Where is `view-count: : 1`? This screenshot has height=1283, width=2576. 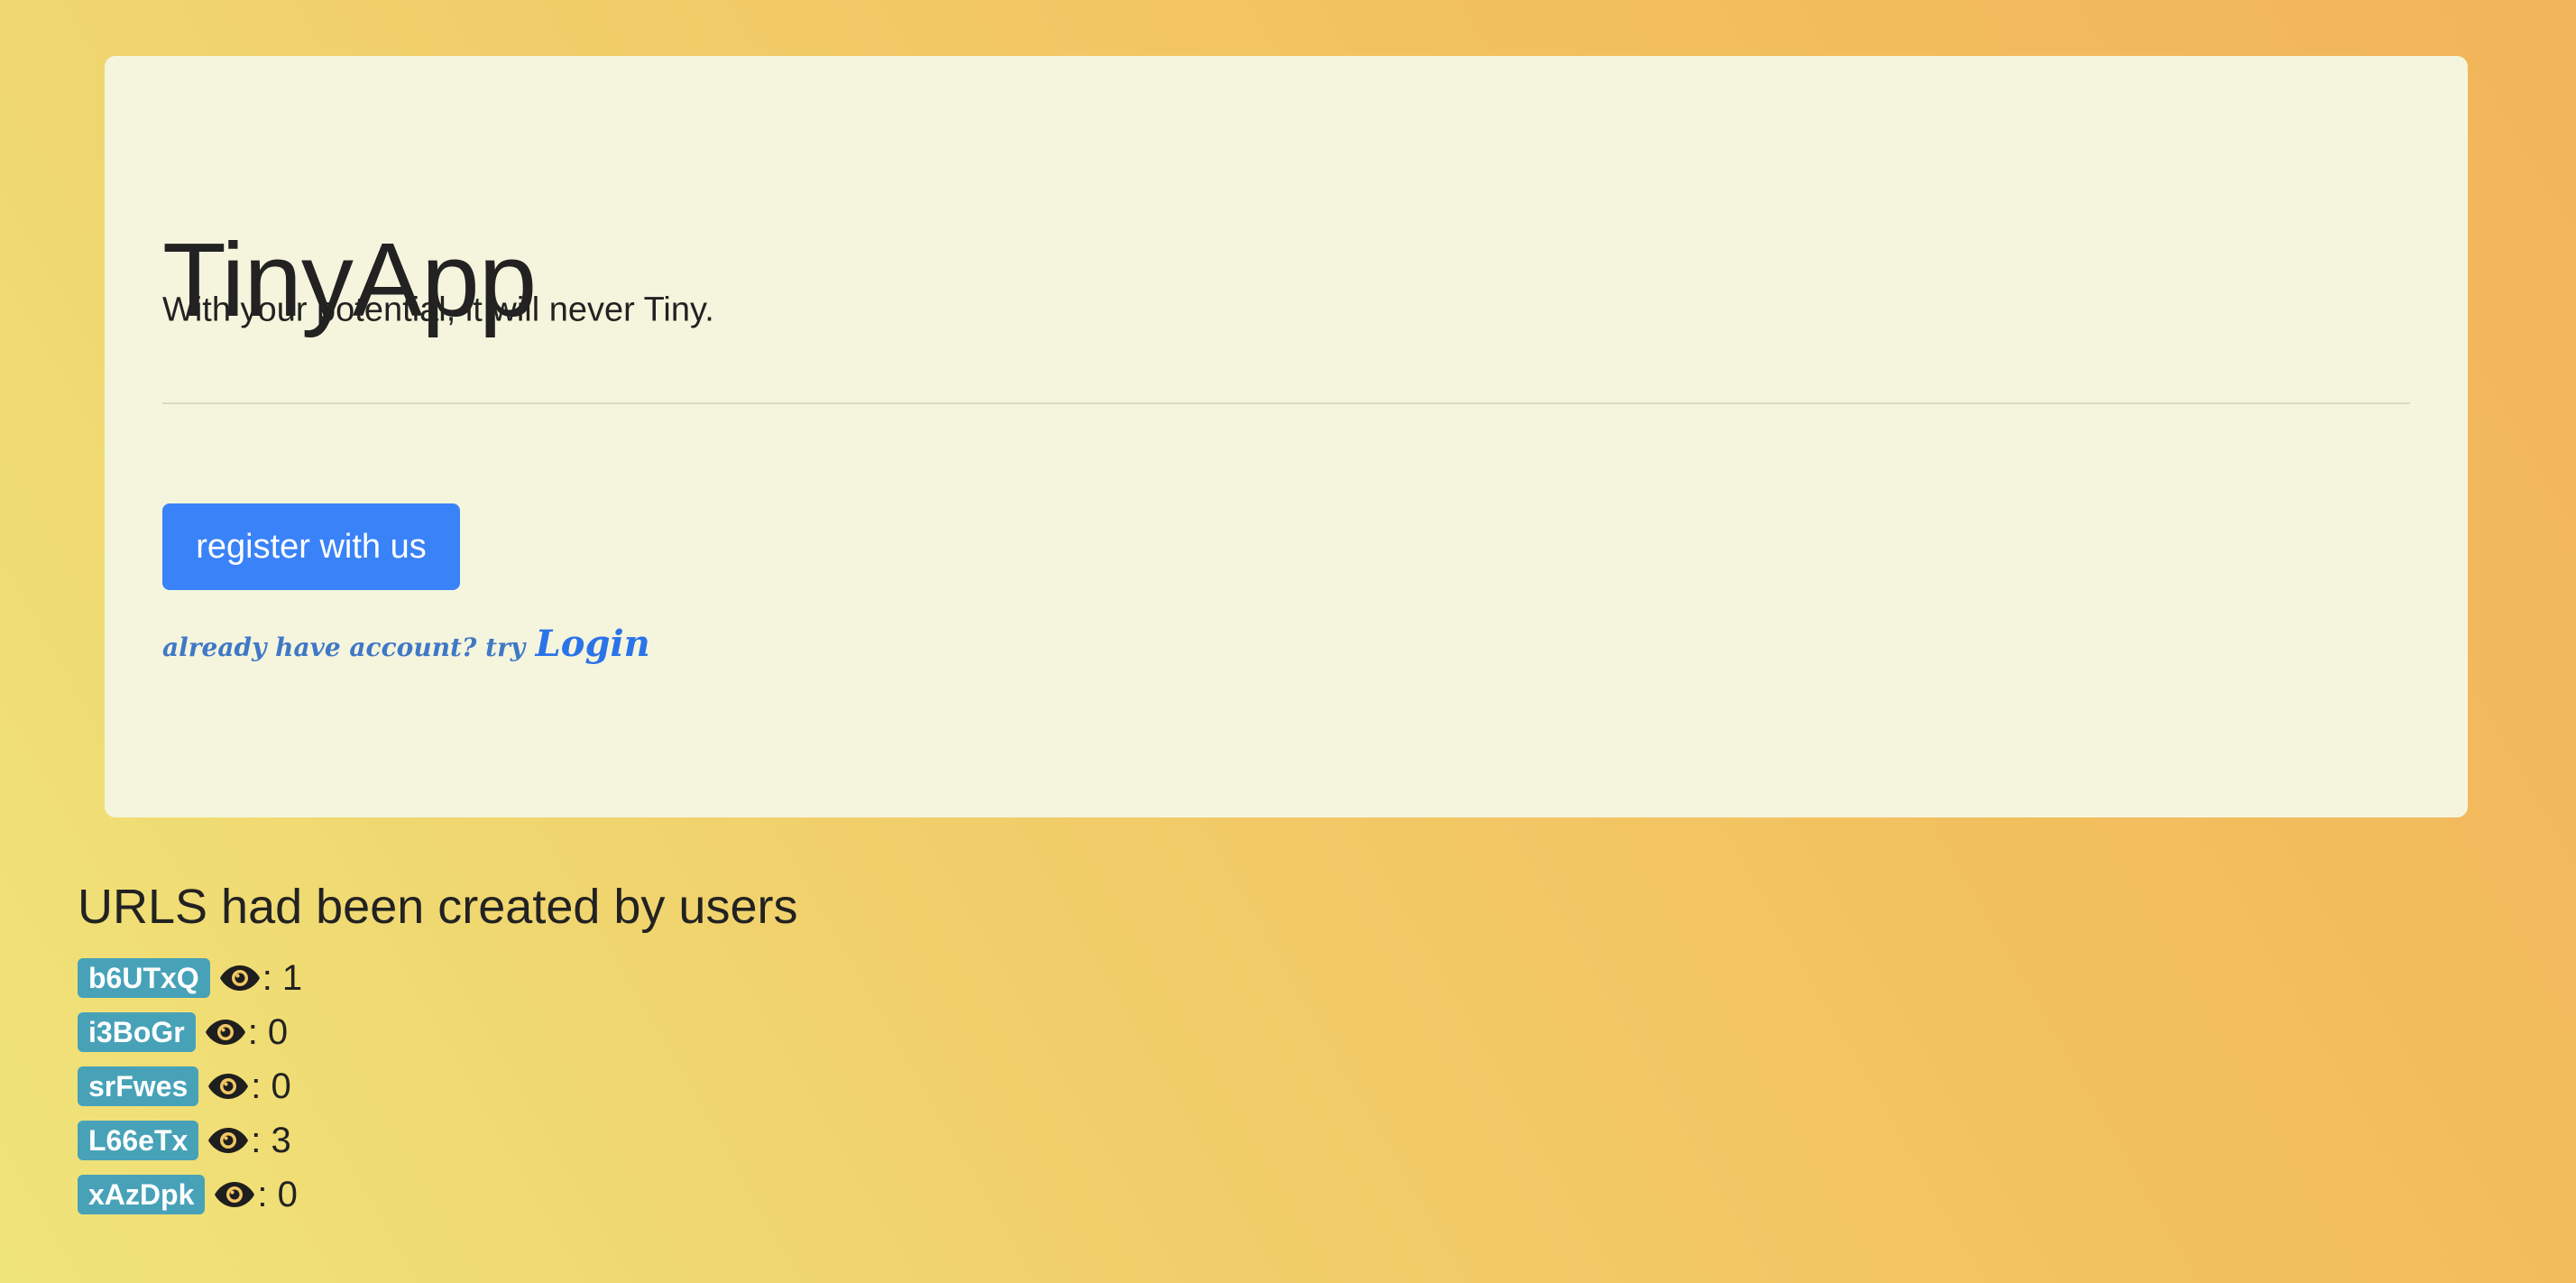
view-count: : 1 is located at coordinates (282, 977).